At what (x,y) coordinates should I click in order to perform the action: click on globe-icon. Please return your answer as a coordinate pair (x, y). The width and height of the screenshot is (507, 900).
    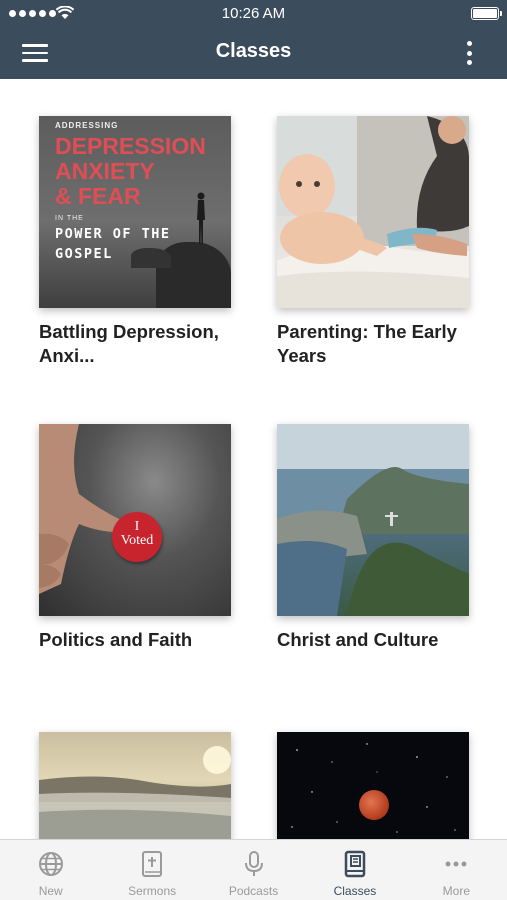
    Looking at the image, I should click on (50, 864).